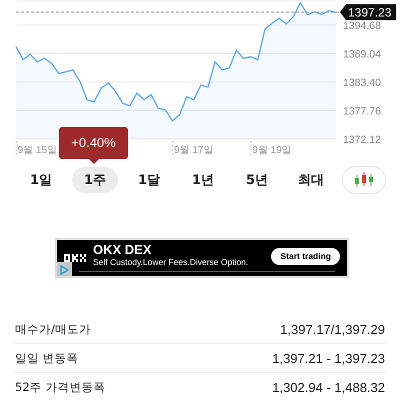  What do you see at coordinates (311, 180) in the screenshot?
I see `period-tab: 최대` at bounding box center [311, 180].